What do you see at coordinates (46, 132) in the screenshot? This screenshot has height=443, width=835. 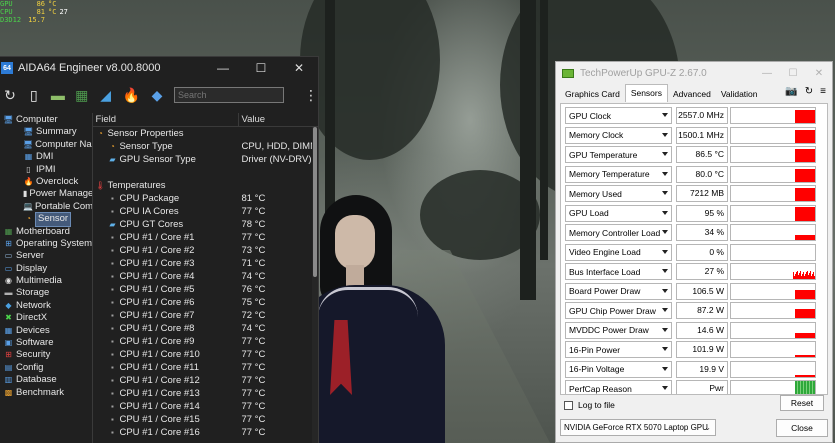 I see `tree-item-summary: 🖥 Summary` at bounding box center [46, 132].